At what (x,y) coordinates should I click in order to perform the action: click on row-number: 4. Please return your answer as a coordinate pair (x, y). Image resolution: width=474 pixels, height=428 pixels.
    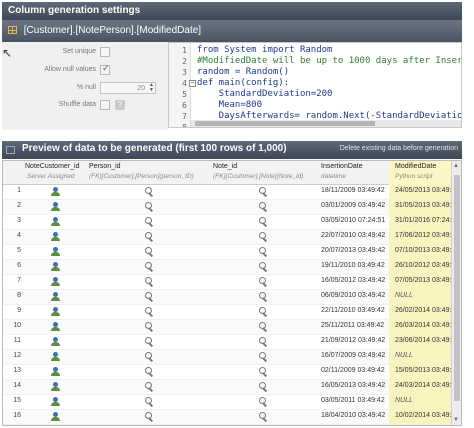
    Looking at the image, I should click on (19, 235).